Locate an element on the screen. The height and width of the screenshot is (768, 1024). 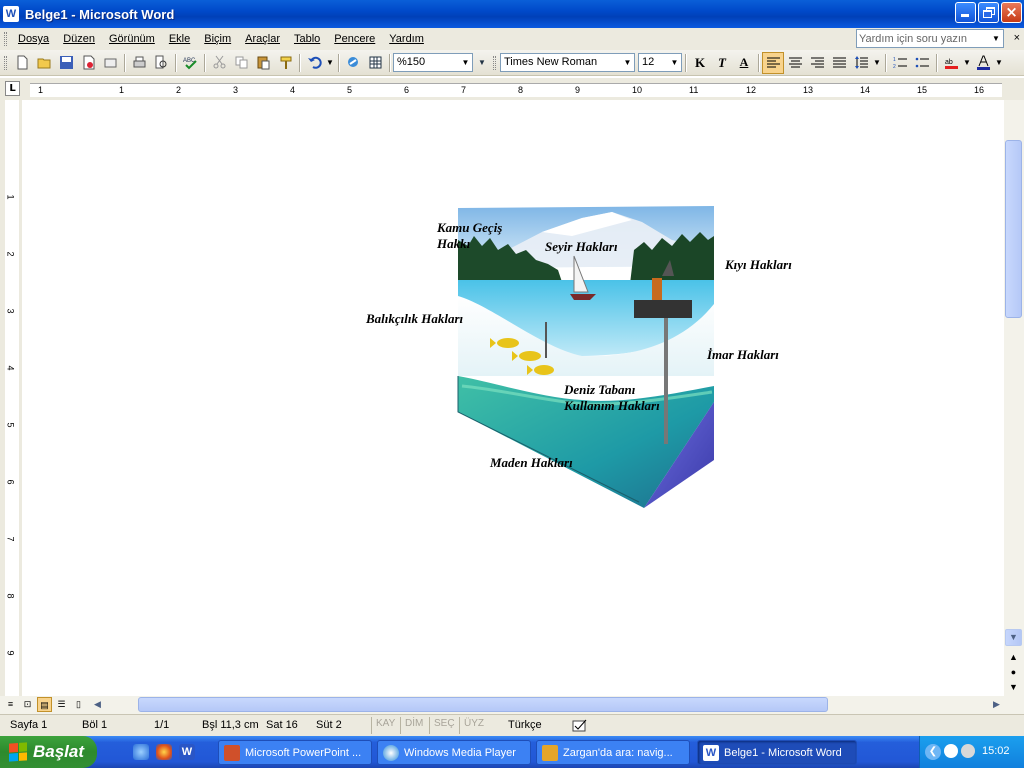
task-word: W Belge1 - Microsoft Word is located at coordinates (777, 752).